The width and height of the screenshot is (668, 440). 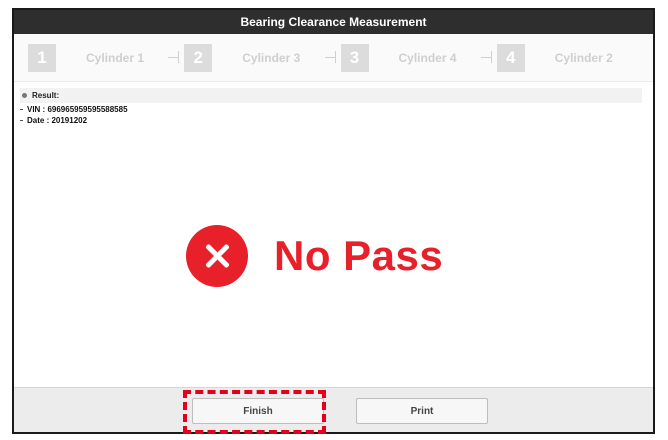 I want to click on step-label: Cylinder 2, so click(x=583, y=57).